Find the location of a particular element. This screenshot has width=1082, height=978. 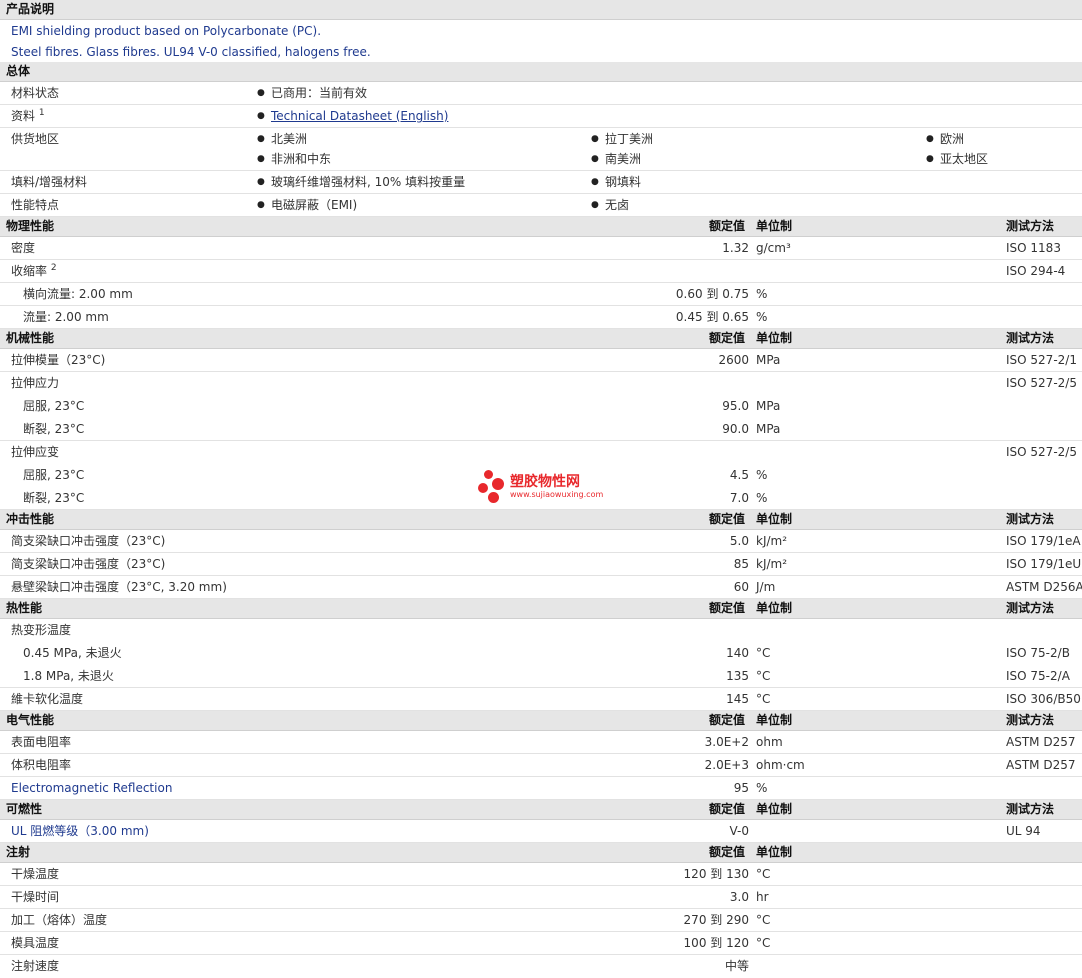

property-row-hdt-18: 1.8 MPa, 未退火 135 °C ISO 75-2/A is located at coordinates (541, 676).